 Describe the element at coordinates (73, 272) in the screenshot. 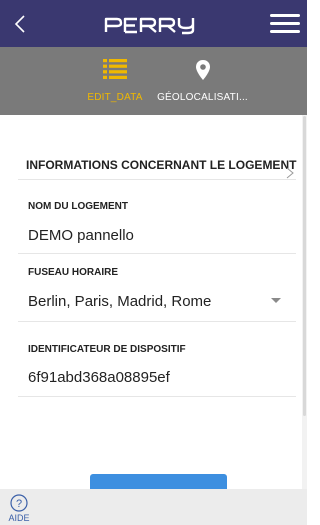

I see `timezone-label: FUSEAU HORAIRE` at that location.